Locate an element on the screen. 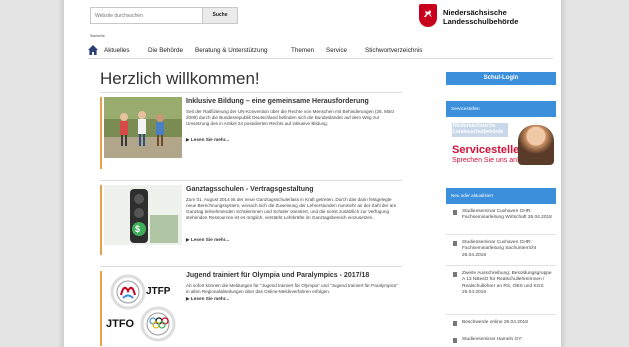  news-item-text: Studienseminar Hameln GY: is located at coordinates (508, 340).